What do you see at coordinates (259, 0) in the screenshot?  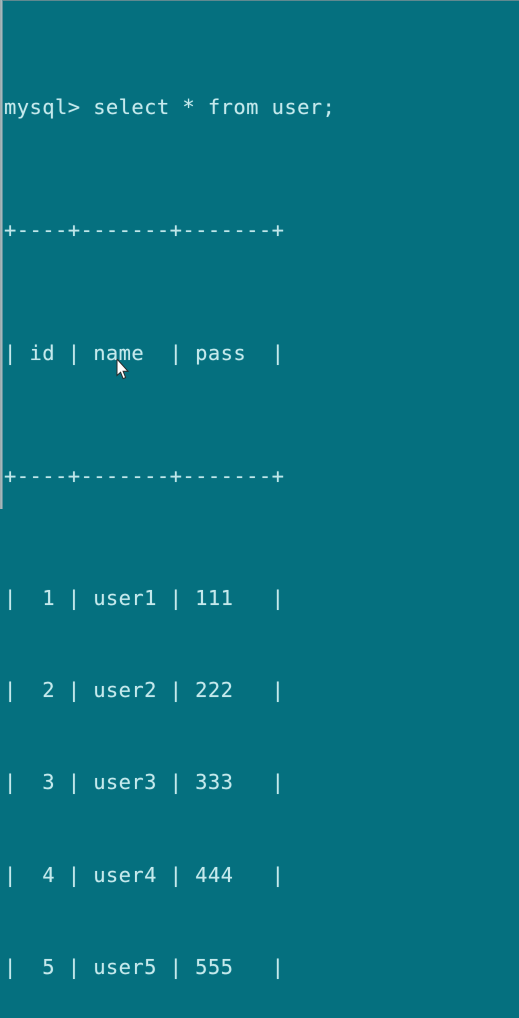 I see `window-top-border` at bounding box center [259, 0].